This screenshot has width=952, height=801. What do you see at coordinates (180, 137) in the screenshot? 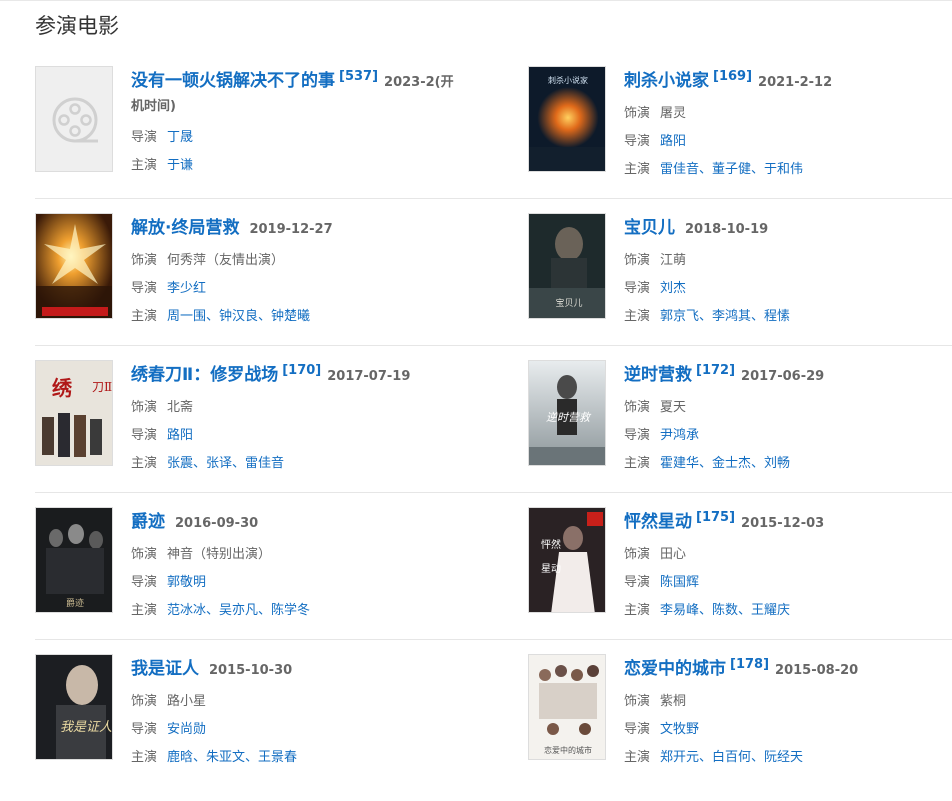
I see `director-link: 丁晟` at bounding box center [180, 137].